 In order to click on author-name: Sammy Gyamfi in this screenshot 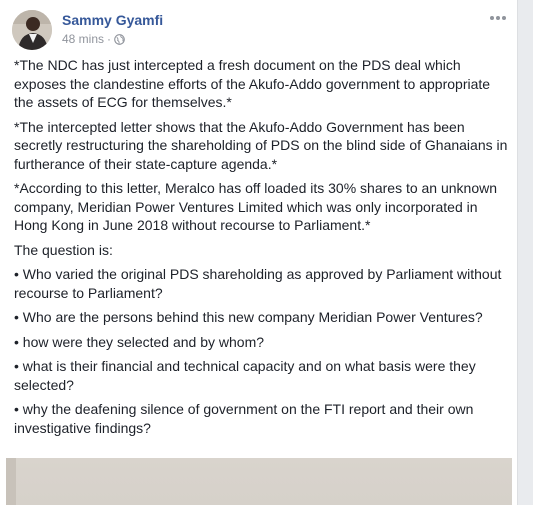, I will do `click(112, 20)`.